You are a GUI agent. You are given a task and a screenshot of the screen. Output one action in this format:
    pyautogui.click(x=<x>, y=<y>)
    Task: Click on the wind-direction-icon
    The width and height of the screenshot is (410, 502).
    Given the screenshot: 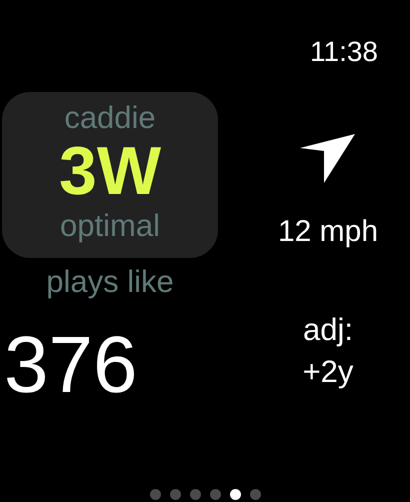 What is the action you would take?
    pyautogui.click(x=328, y=159)
    